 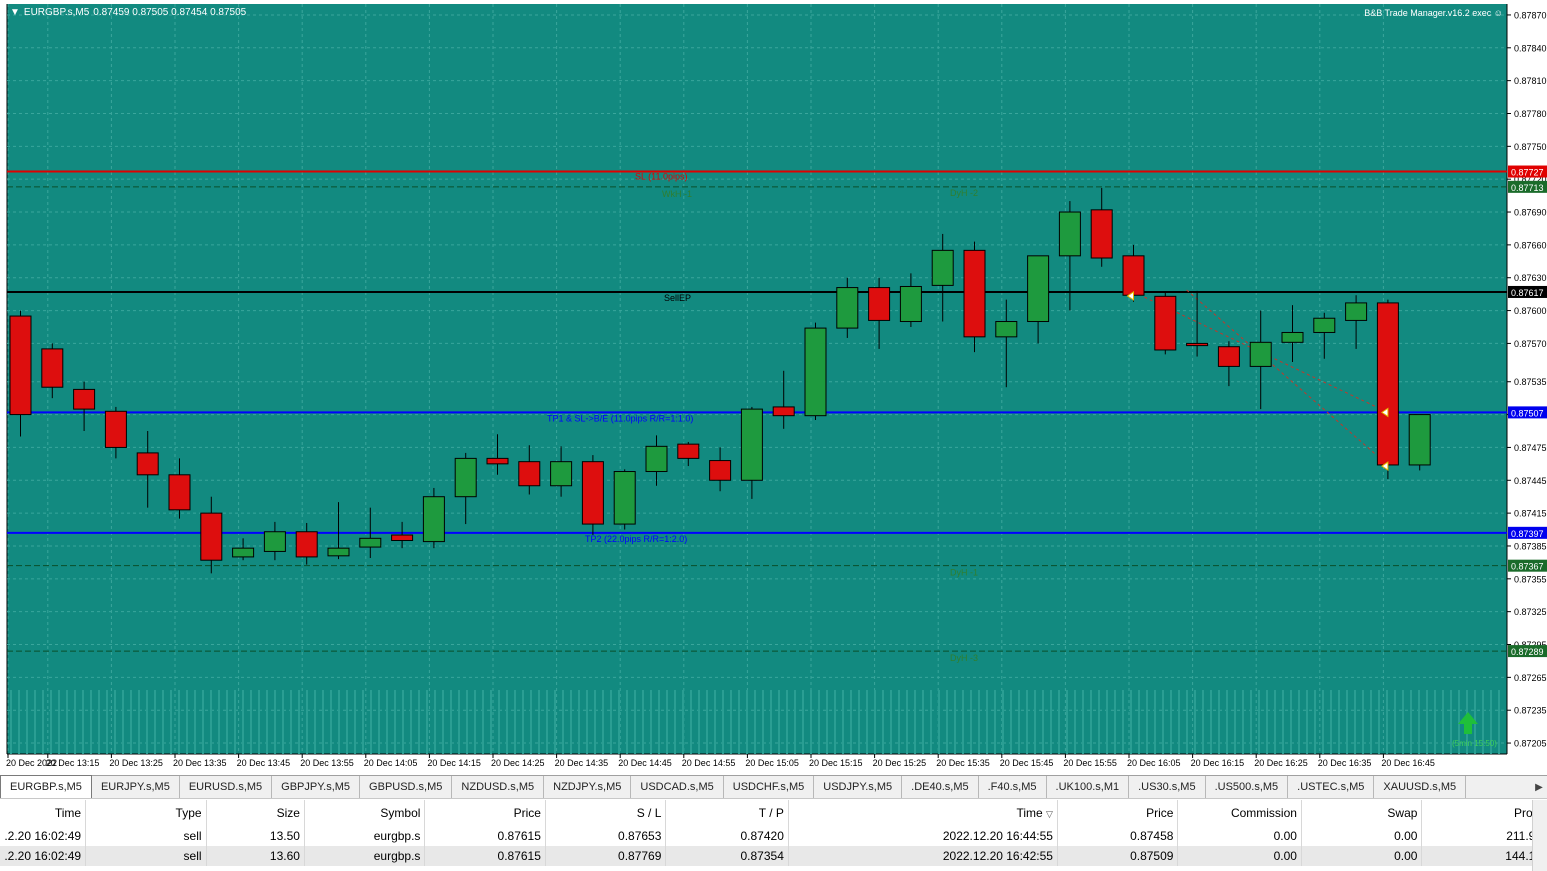 What do you see at coordinates (1539, 787) in the screenshot?
I see `tab-scroll-right-icon: ▶` at bounding box center [1539, 787].